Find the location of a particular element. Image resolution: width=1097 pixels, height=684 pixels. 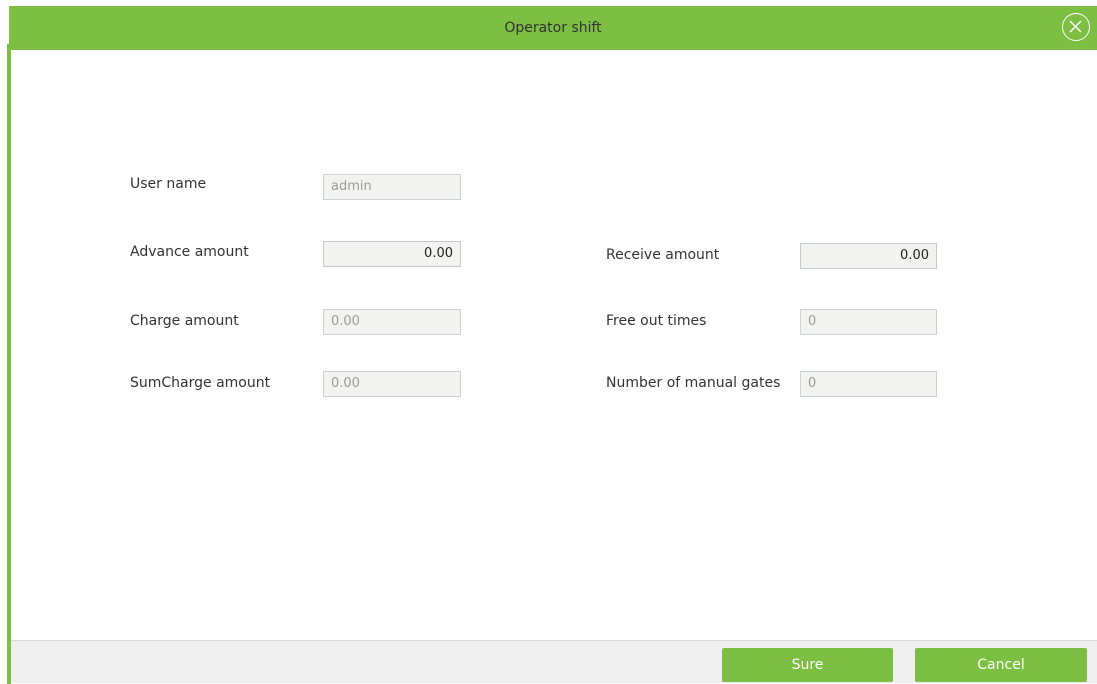

advance-amount-label: Advance amount is located at coordinates (189, 252).